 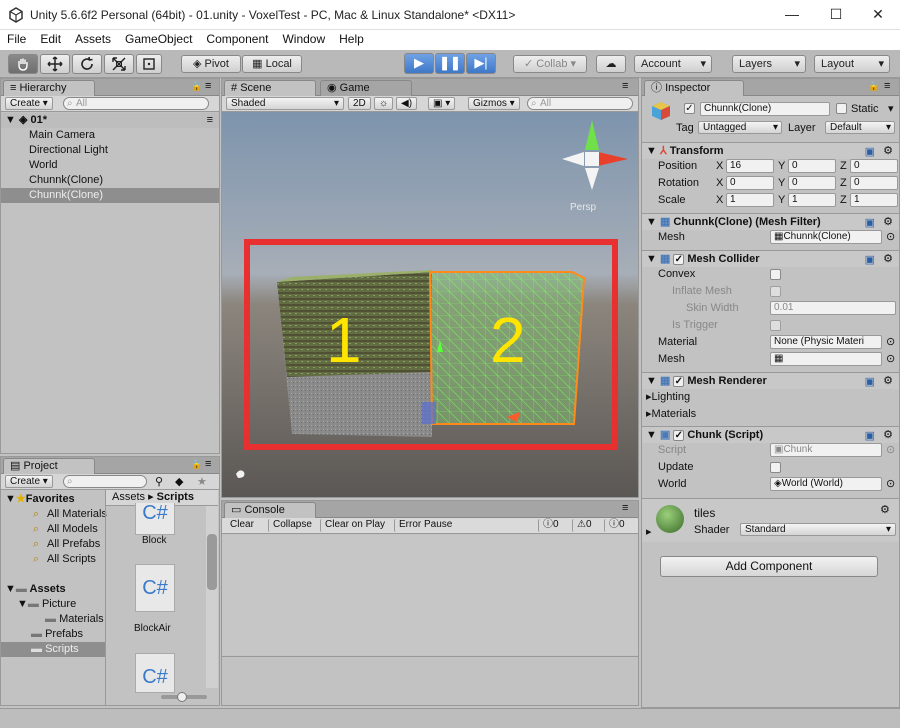 I want to click on tag-dropdown: Untagged ▾, so click(x=740, y=127).